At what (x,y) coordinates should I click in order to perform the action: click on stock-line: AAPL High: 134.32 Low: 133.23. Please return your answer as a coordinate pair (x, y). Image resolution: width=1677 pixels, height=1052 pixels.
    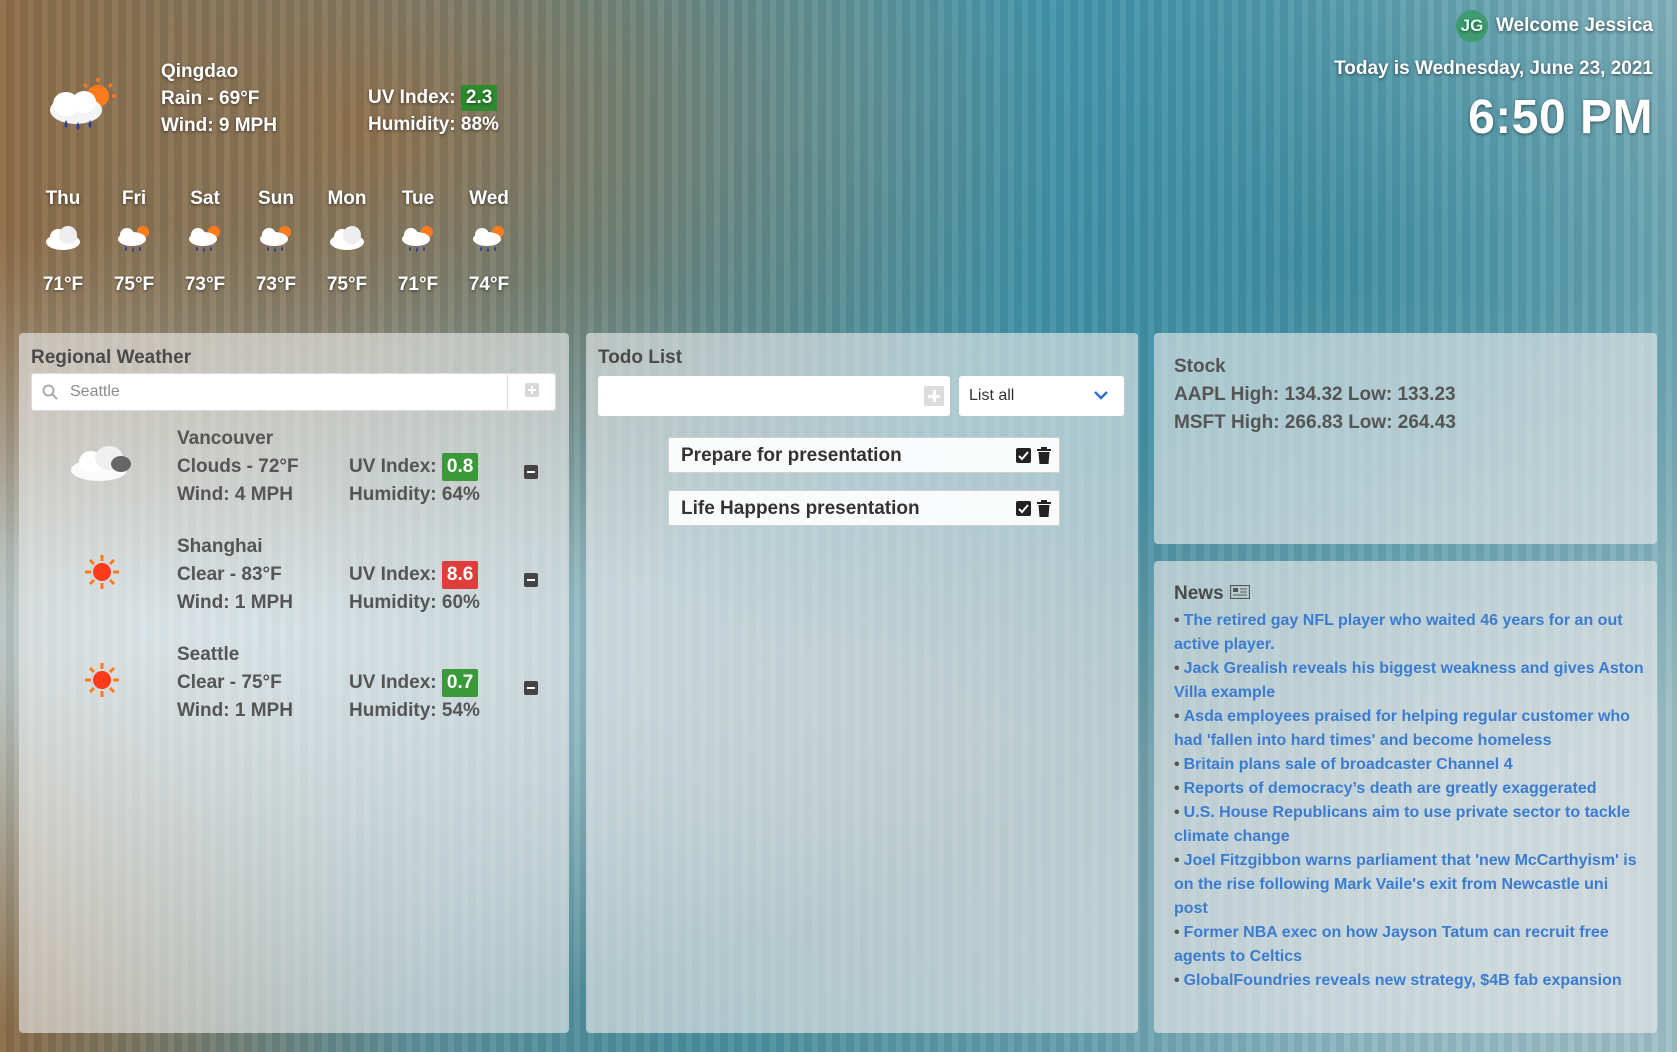
    Looking at the image, I should click on (1315, 394).